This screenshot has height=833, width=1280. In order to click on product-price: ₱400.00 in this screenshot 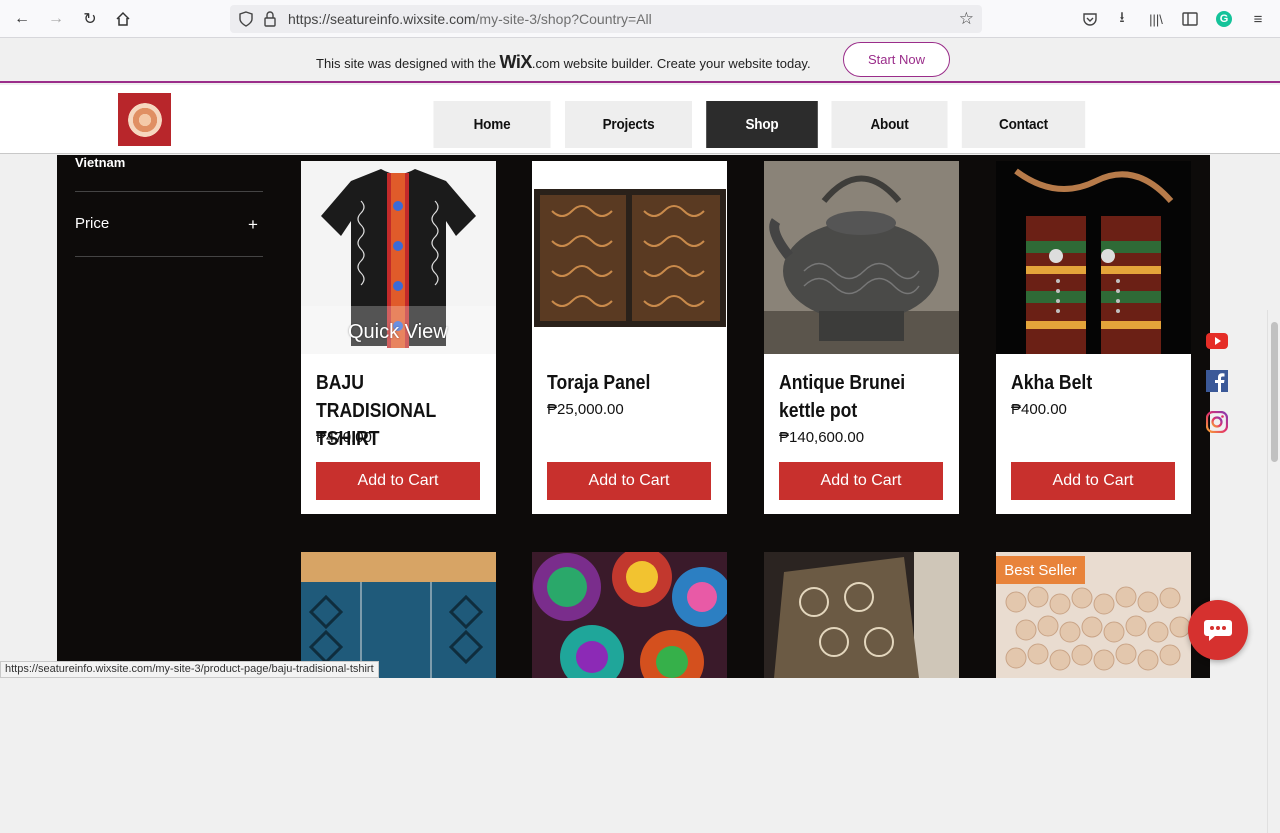, I will do `click(1039, 409)`.